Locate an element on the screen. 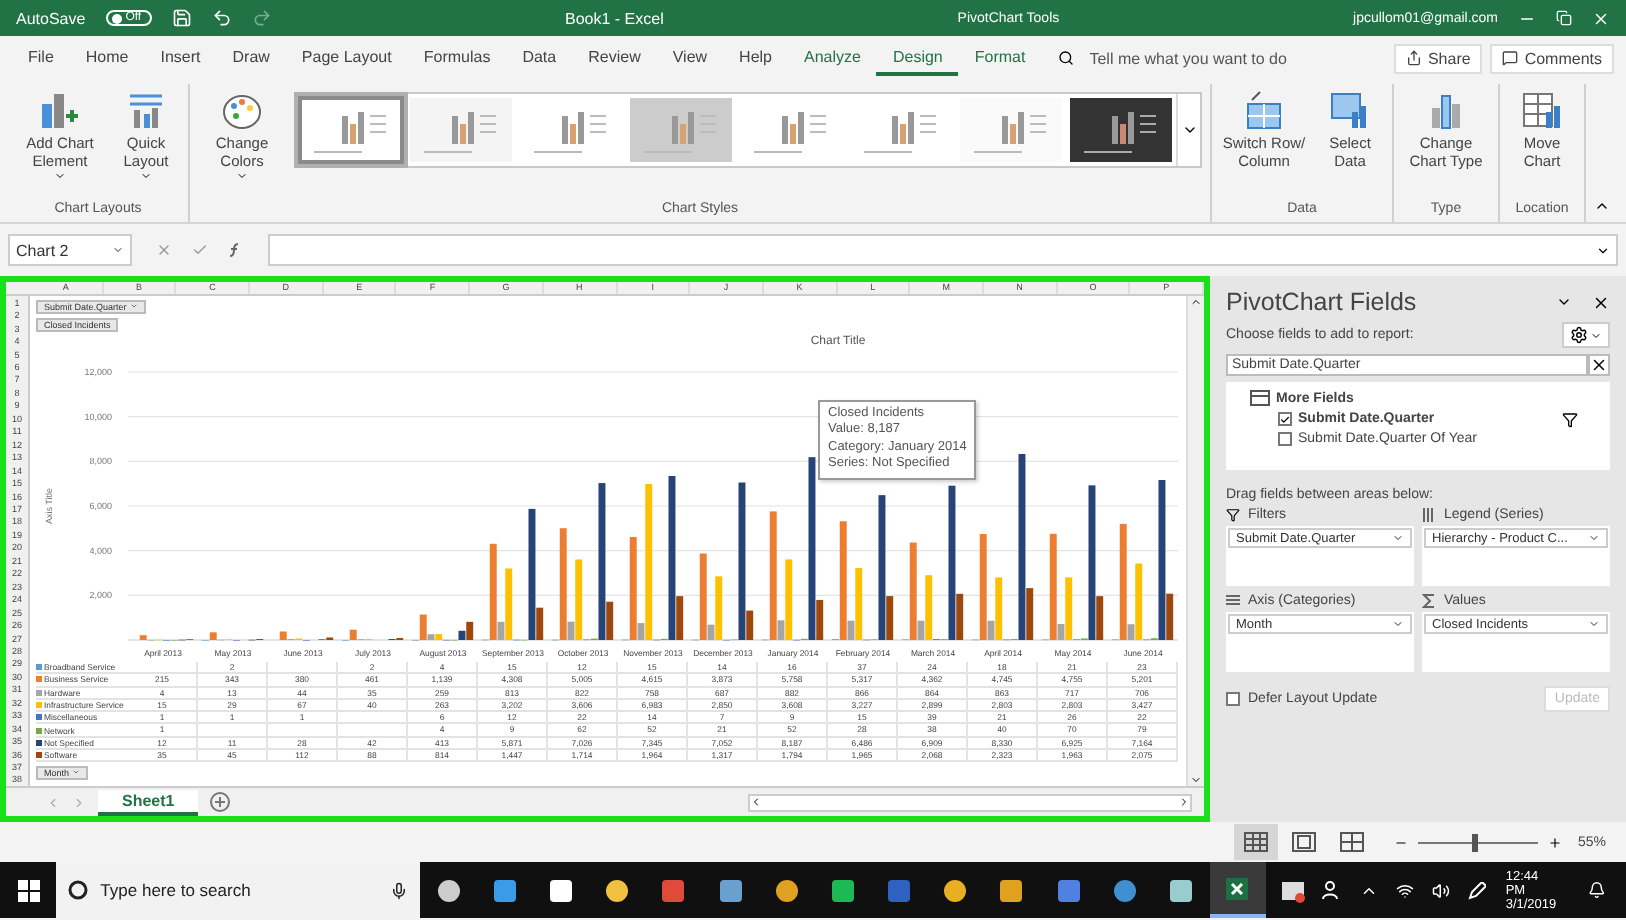  sheet-tab: Sheet1 is located at coordinates (148, 802).